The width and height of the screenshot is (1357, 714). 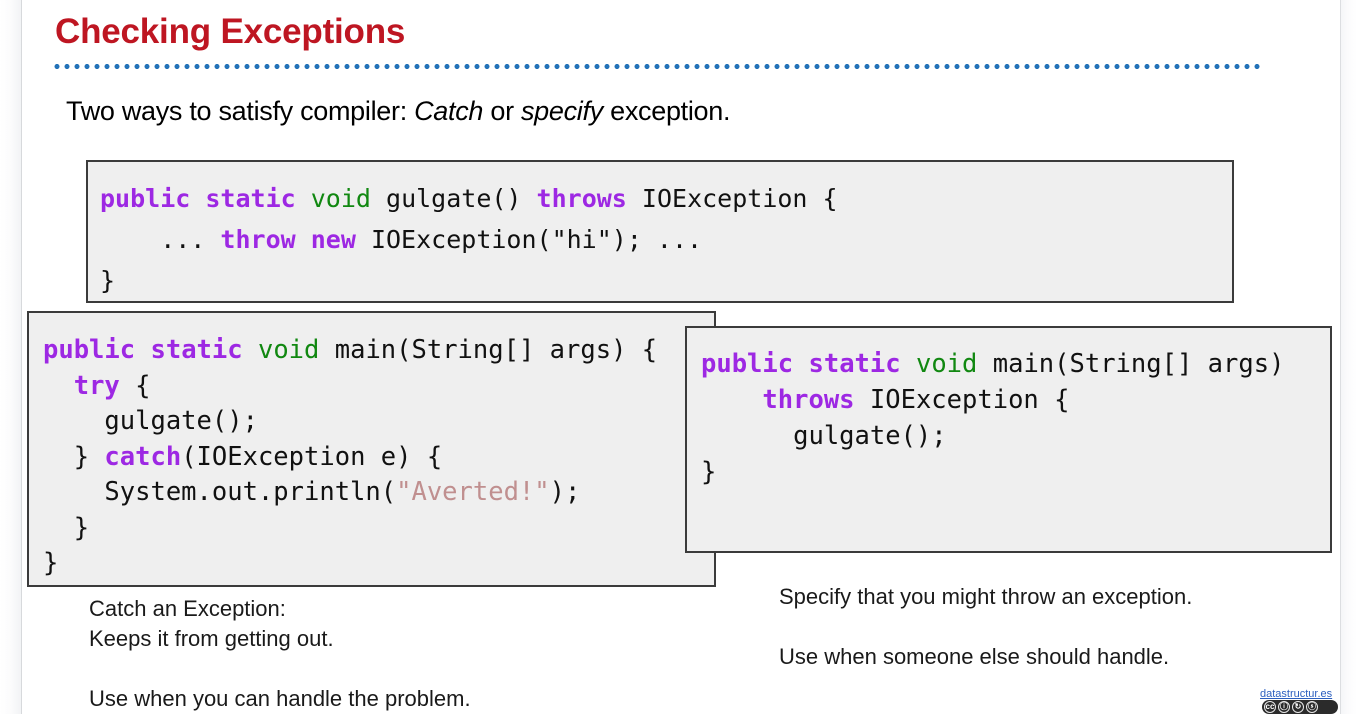 I want to click on attribution-link: datastructur.es, so click(x=1296, y=694).